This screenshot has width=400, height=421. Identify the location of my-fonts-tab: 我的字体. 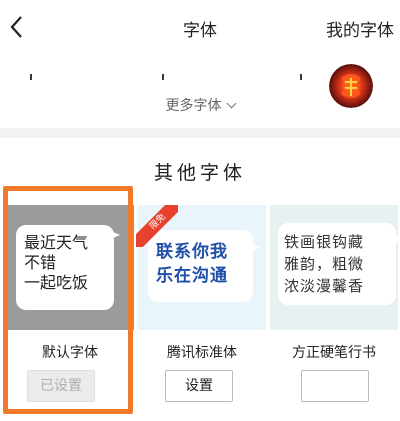
(360, 28).